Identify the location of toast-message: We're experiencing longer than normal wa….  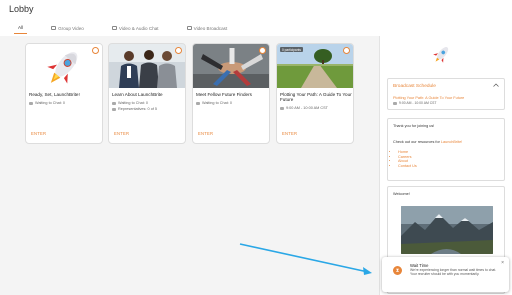
(453, 272).